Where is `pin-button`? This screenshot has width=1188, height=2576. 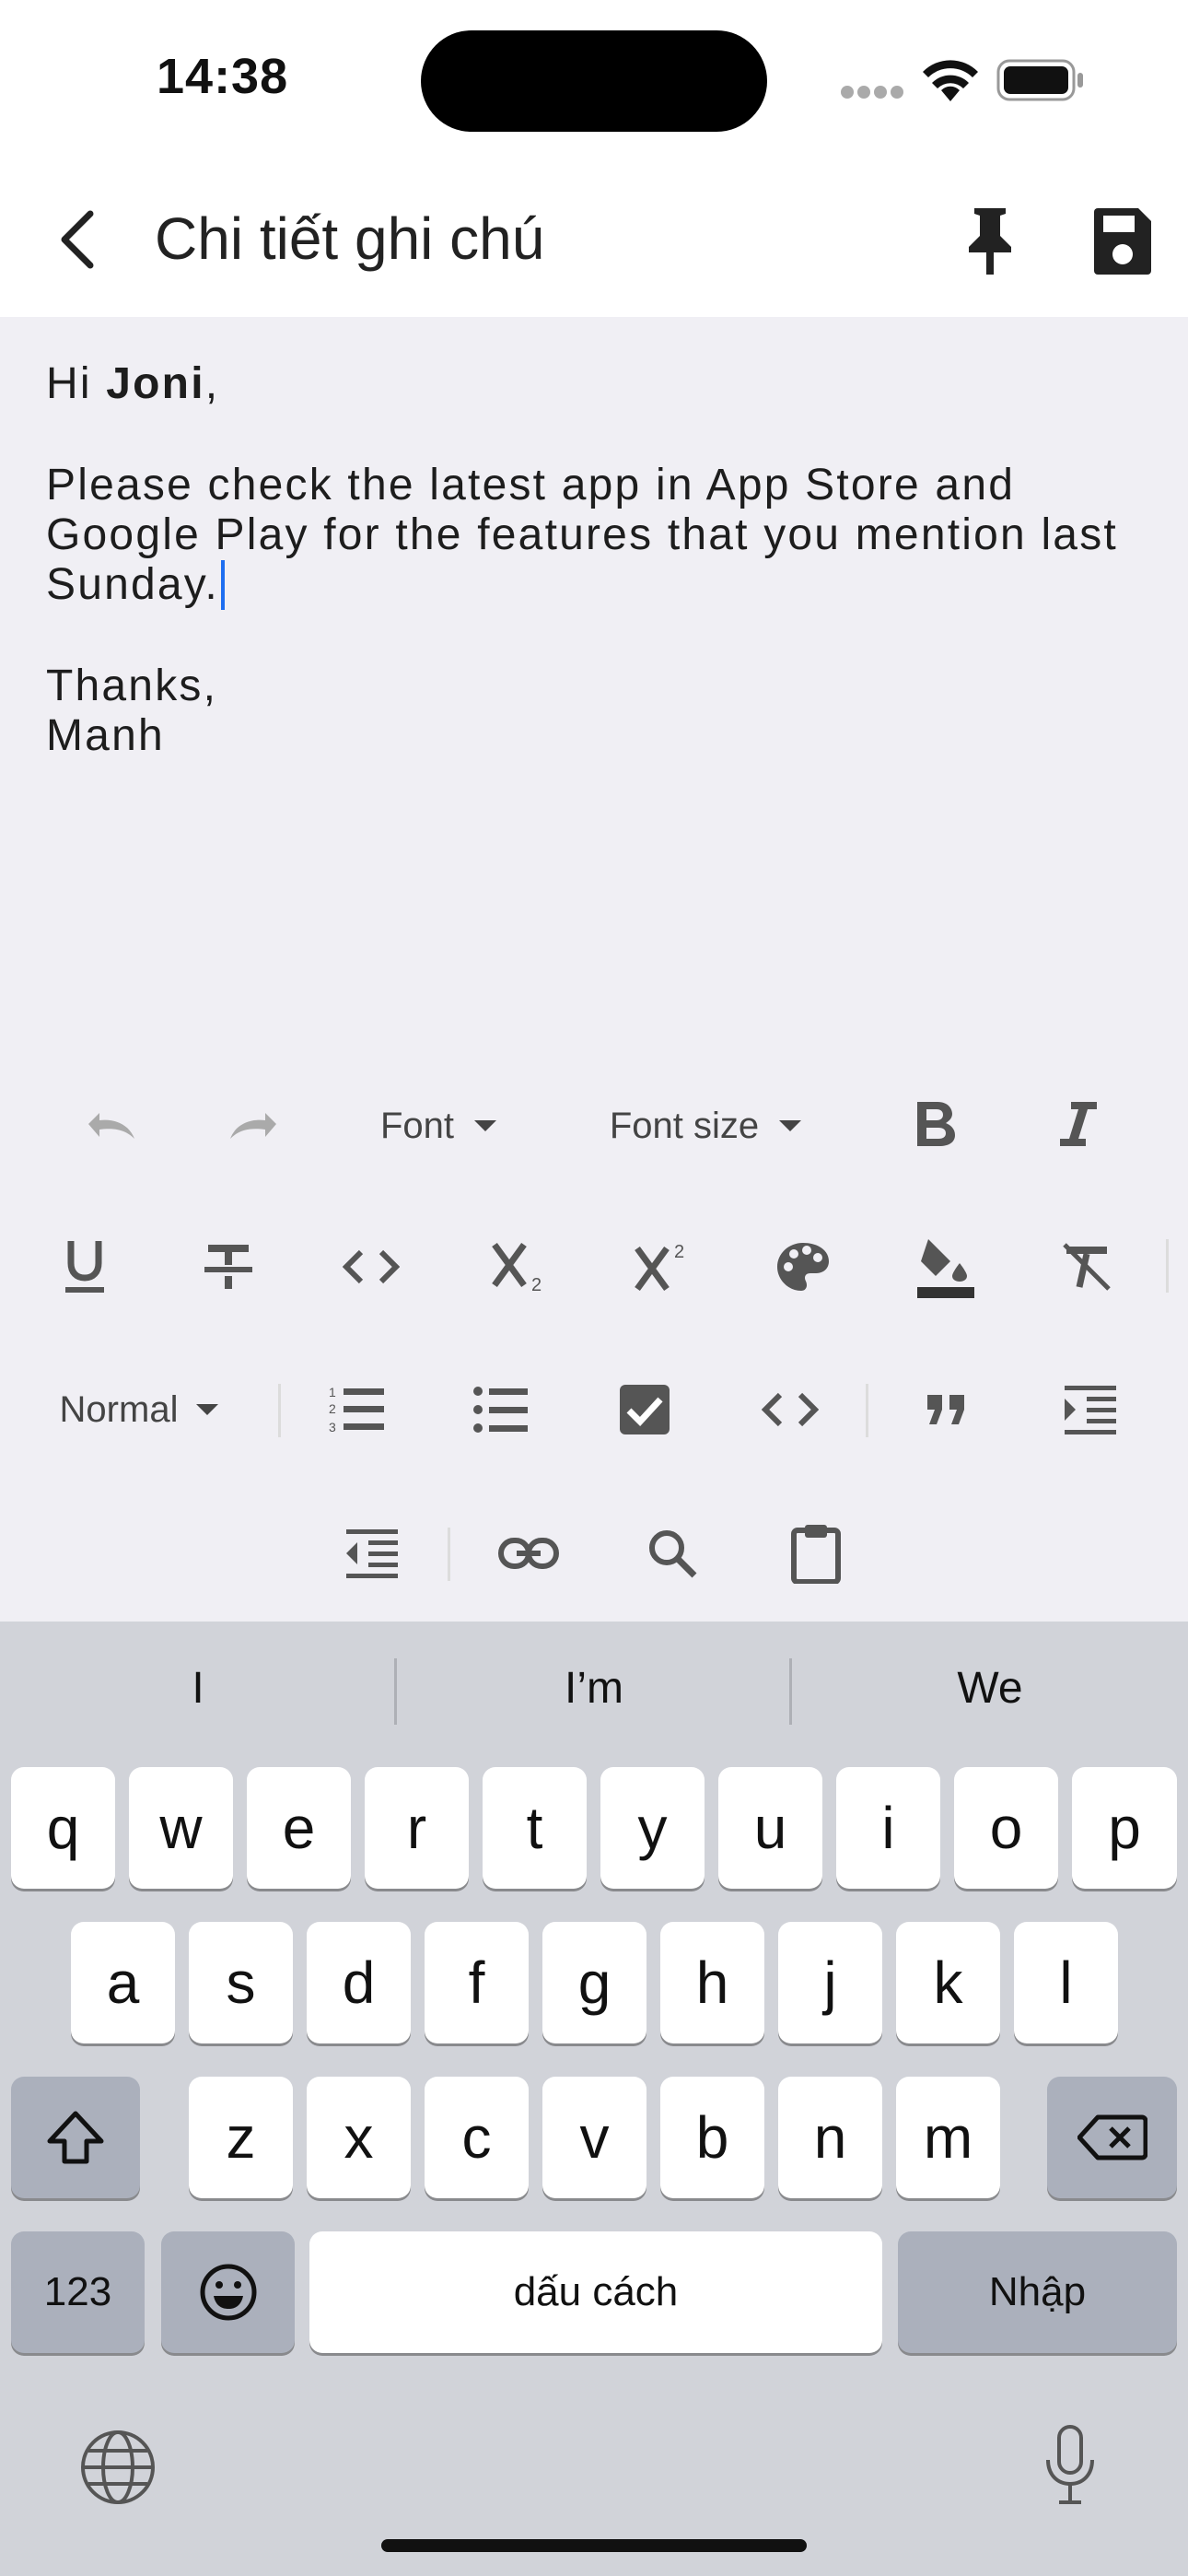 pin-button is located at coordinates (990, 241).